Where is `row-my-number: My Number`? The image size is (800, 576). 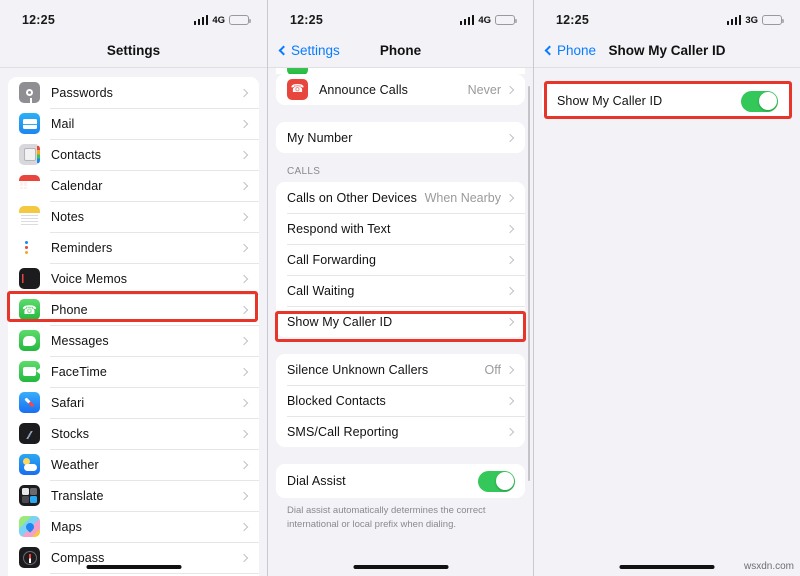 row-my-number: My Number is located at coordinates (400, 137).